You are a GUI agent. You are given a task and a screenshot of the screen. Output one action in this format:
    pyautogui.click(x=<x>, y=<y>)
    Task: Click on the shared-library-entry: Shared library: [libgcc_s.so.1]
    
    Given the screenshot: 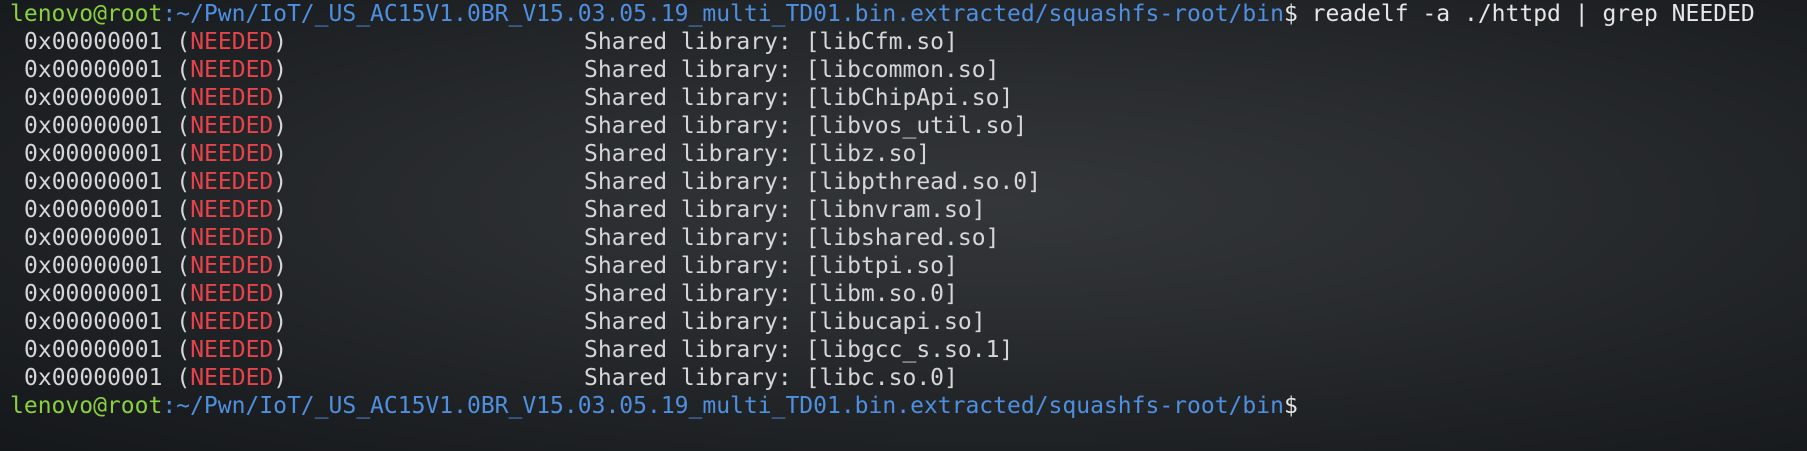 What is the action you would take?
    pyautogui.click(x=798, y=350)
    